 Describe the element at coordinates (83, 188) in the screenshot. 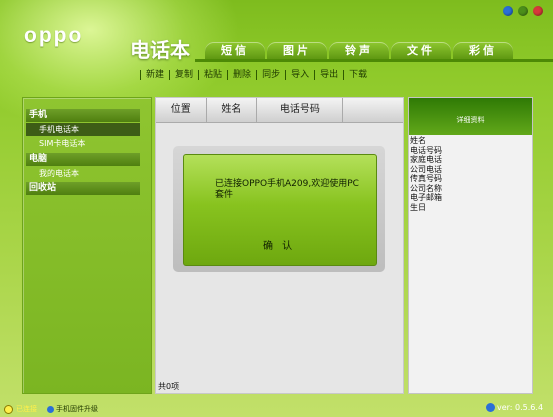

I see `sidebar-section-recycle-bin: 回收站` at that location.